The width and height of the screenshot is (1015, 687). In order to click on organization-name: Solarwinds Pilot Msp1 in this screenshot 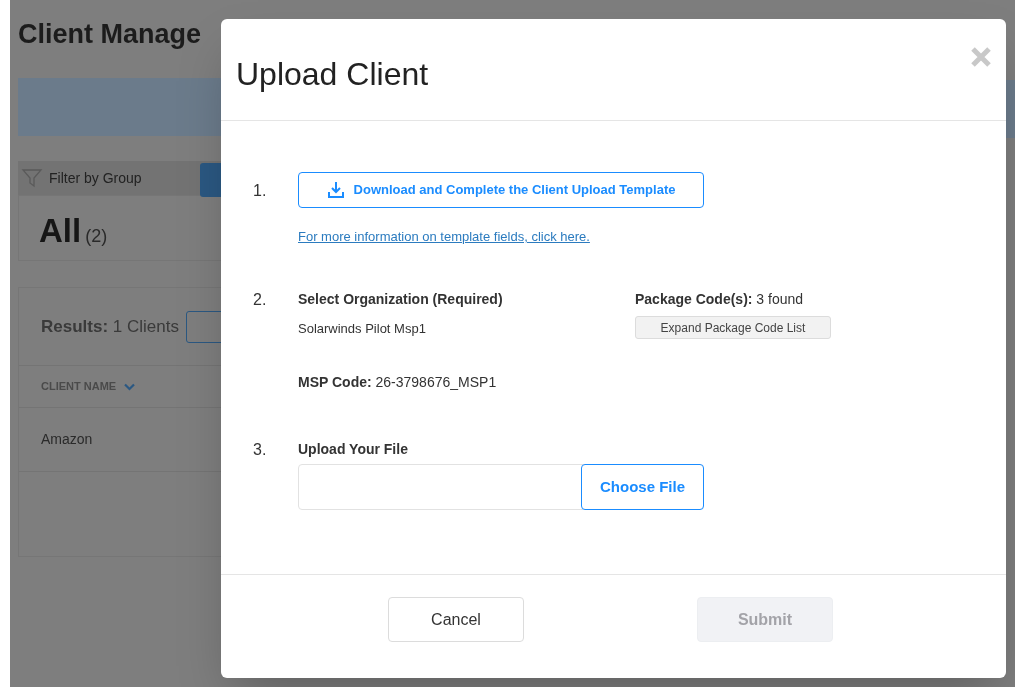, I will do `click(362, 329)`.